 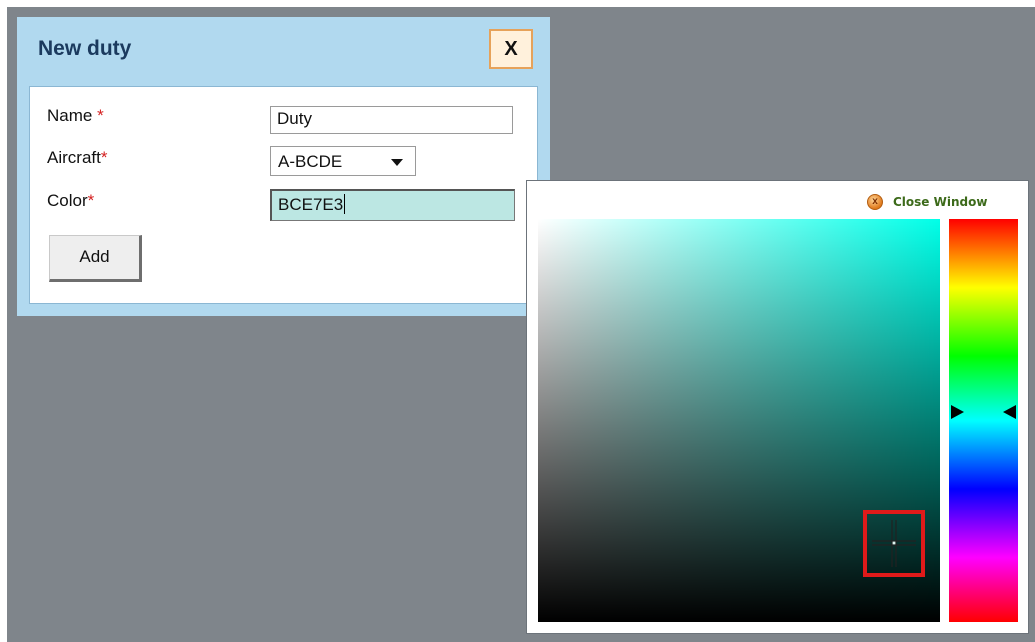 I want to click on color-selection-marker, so click(x=894, y=543).